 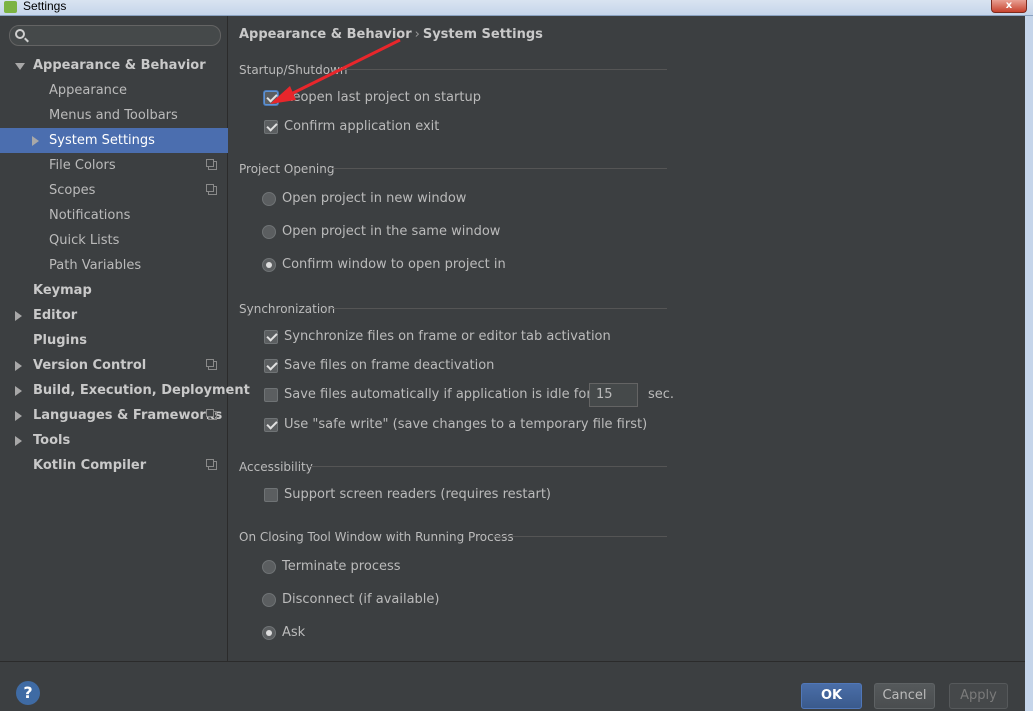 I want to click on open-new-window-label: Open project in new window, so click(x=374, y=198).